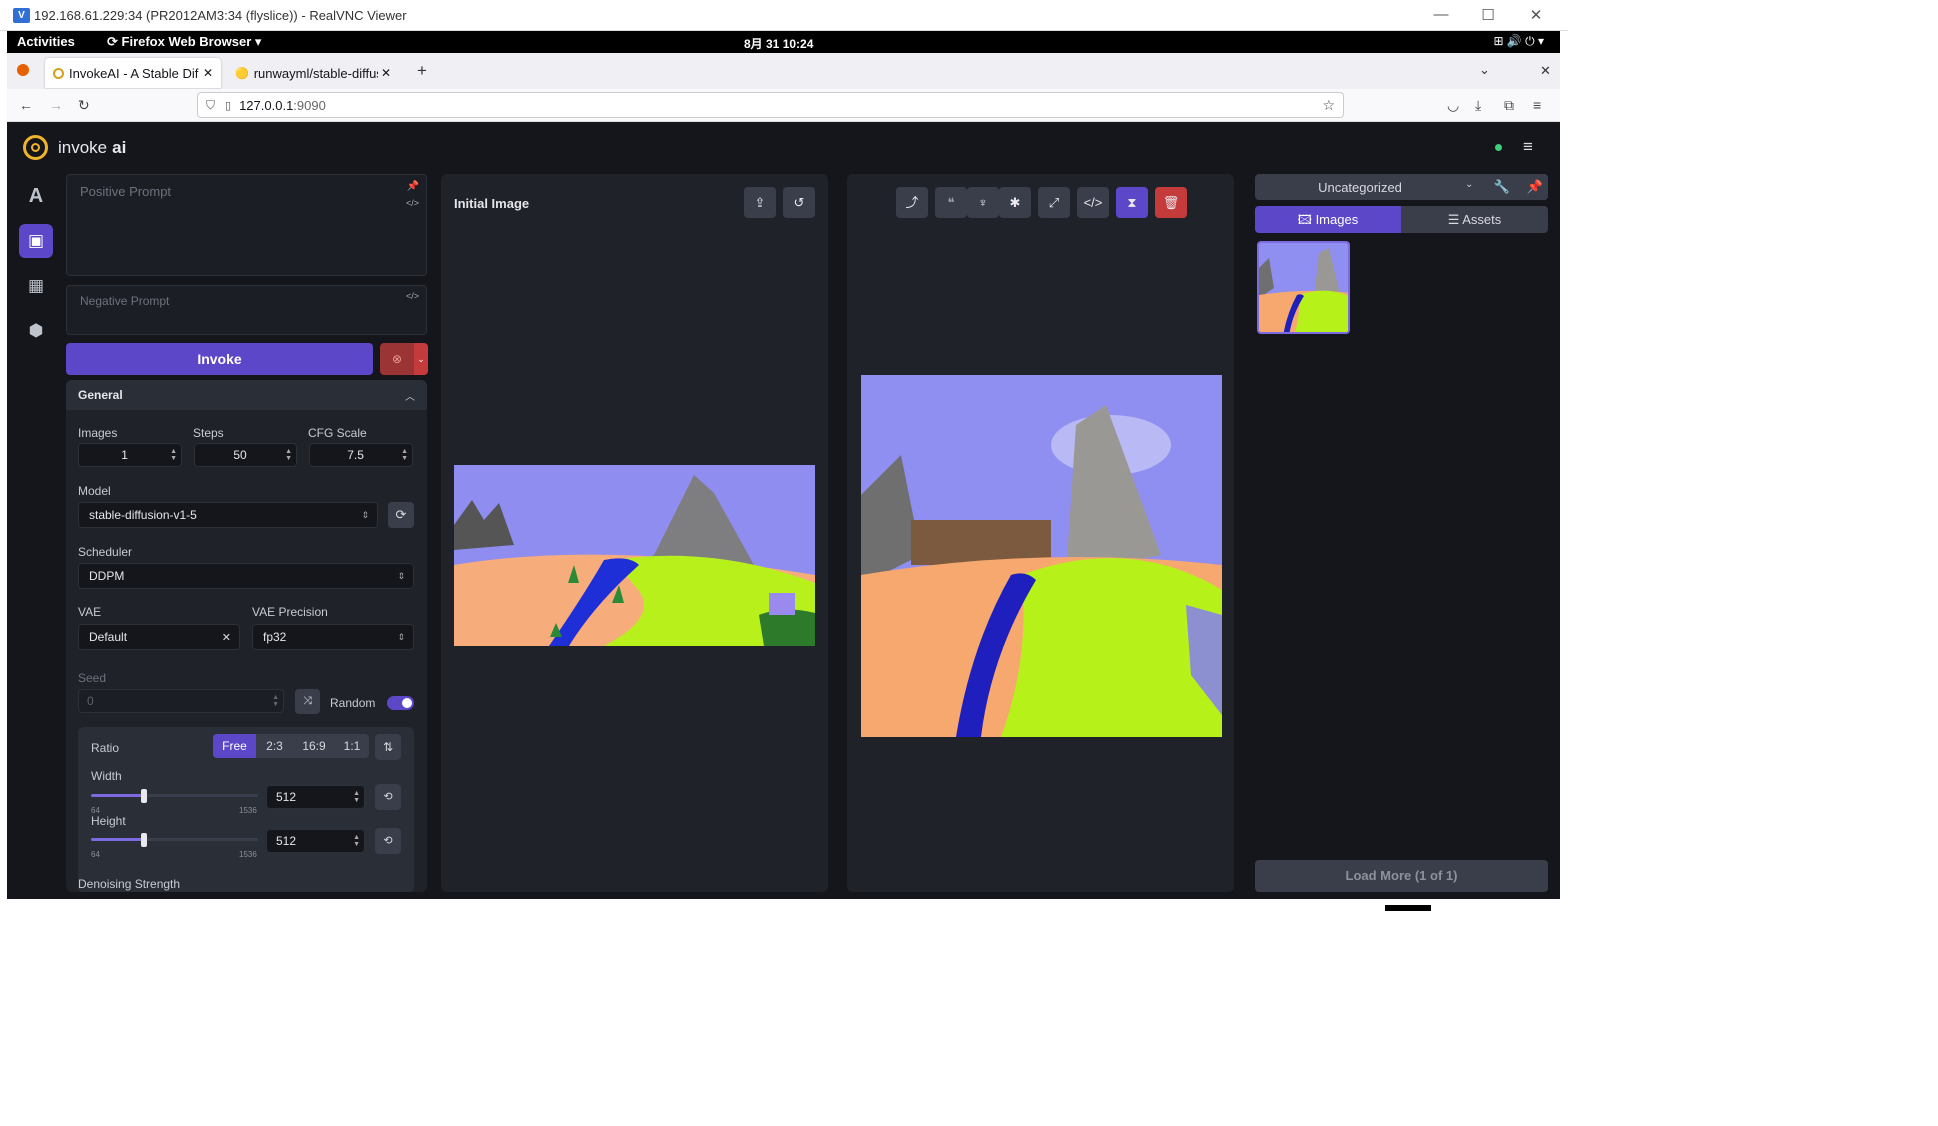 This screenshot has width=1938, height=1126. I want to click on width-number-input: 512 ▲ ▼, so click(315, 797).